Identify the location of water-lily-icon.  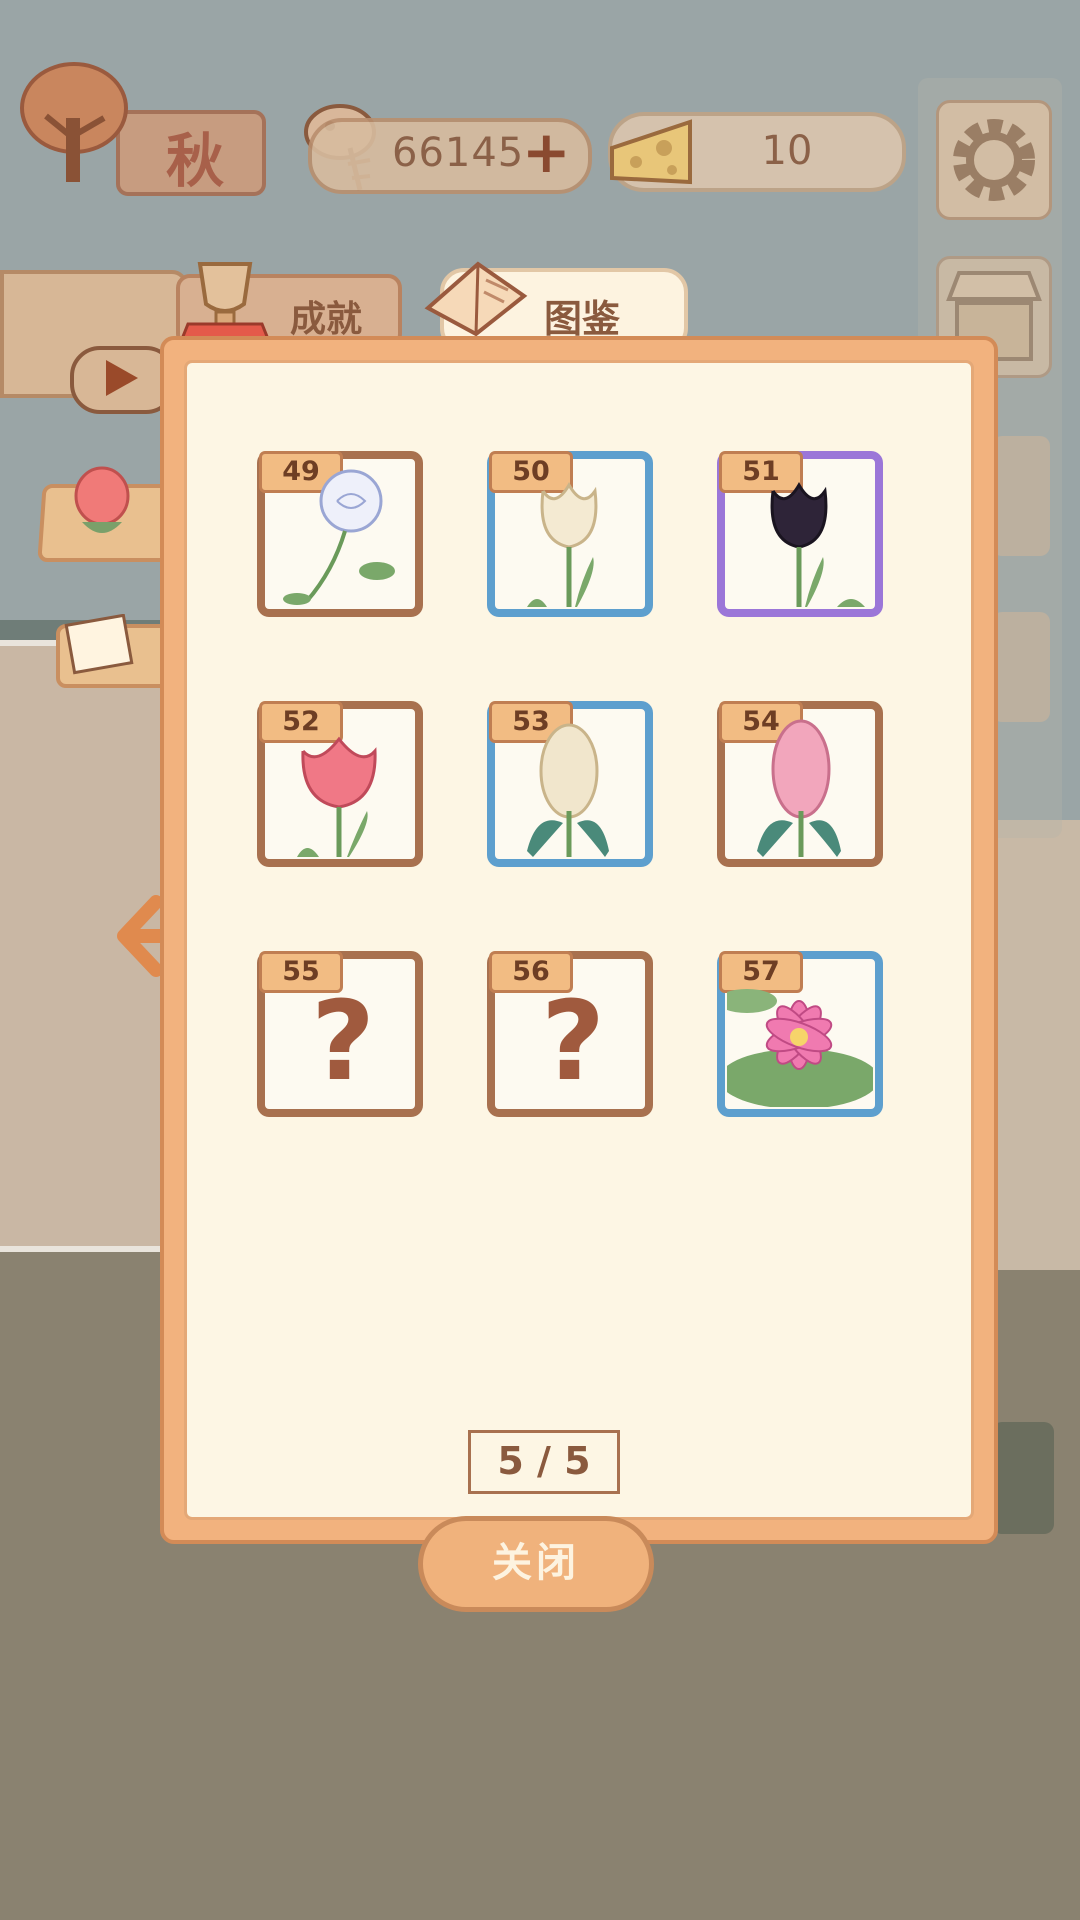
(800, 1048).